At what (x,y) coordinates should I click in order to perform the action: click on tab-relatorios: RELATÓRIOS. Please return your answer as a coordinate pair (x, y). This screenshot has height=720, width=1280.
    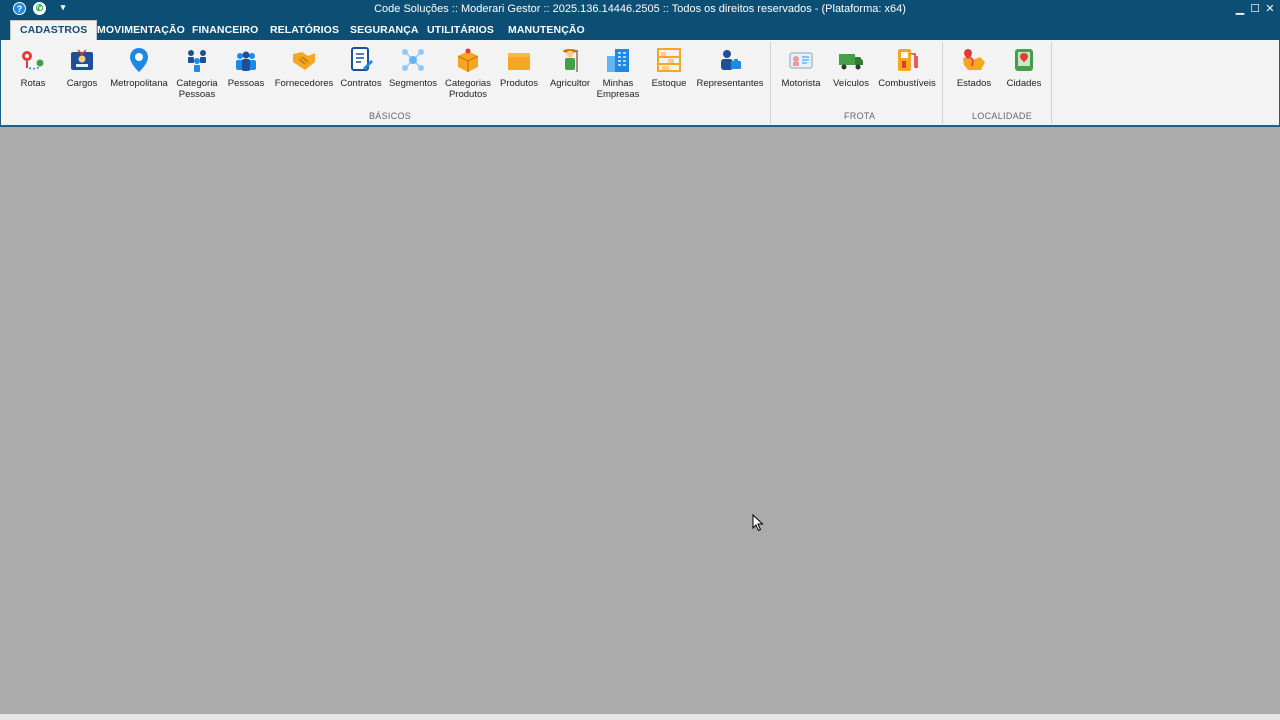
    Looking at the image, I should click on (304, 30).